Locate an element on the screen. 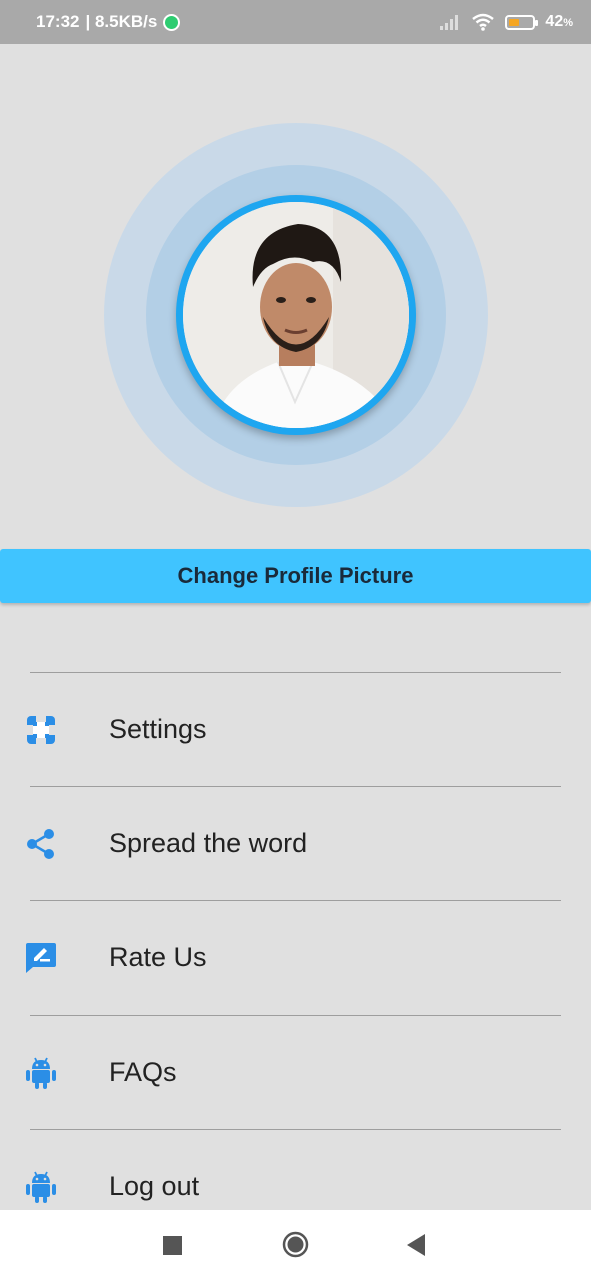 The height and width of the screenshot is (1280, 591). battery-unit: % is located at coordinates (568, 23).